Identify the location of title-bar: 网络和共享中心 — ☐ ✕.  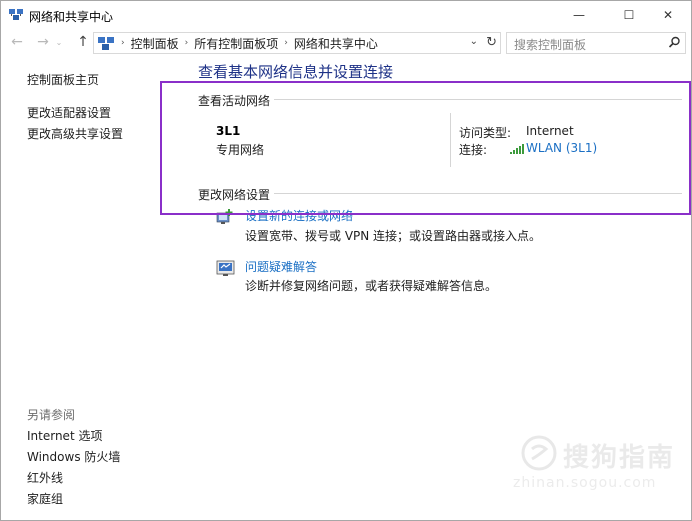
(346, 15).